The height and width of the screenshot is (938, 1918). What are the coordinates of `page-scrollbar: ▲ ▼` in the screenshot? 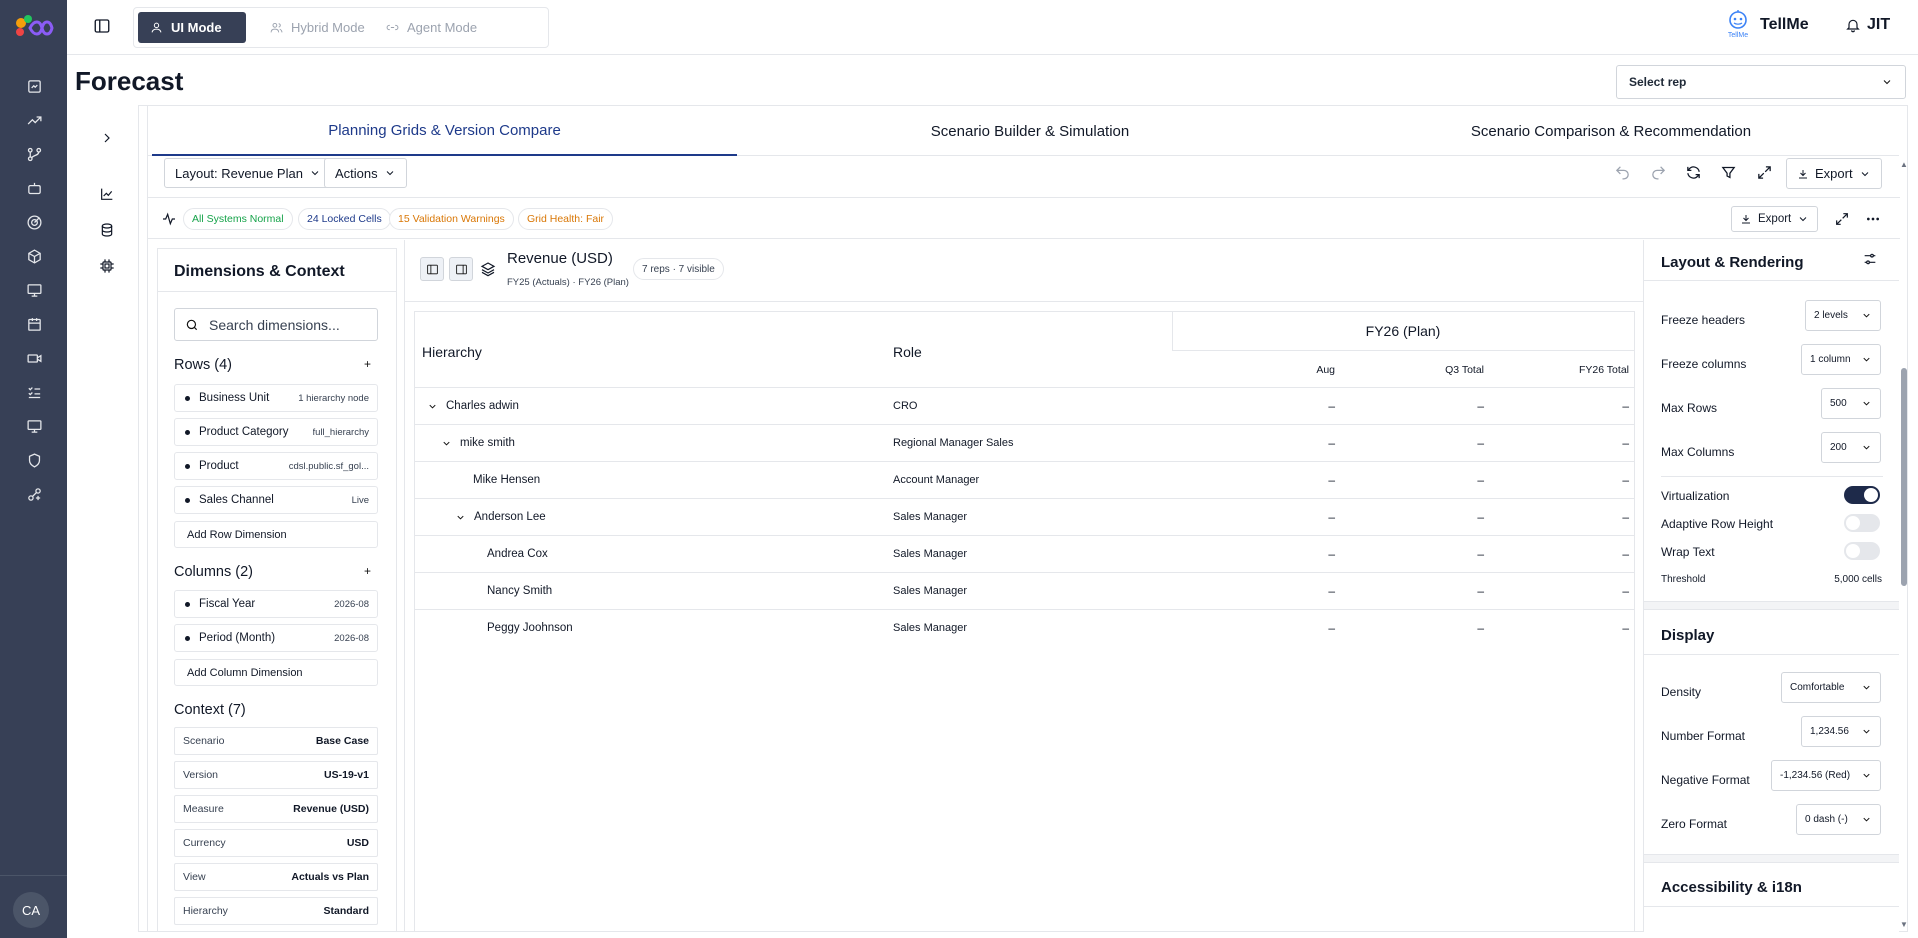 It's located at (1904, 546).